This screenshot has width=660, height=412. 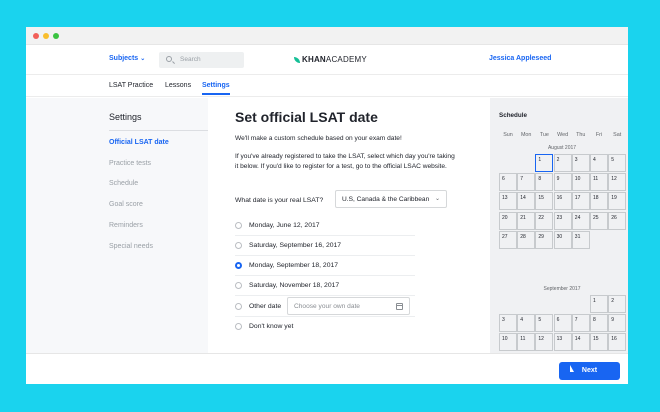 What do you see at coordinates (178, 85) in the screenshot?
I see `tab-lessons: Lessons` at bounding box center [178, 85].